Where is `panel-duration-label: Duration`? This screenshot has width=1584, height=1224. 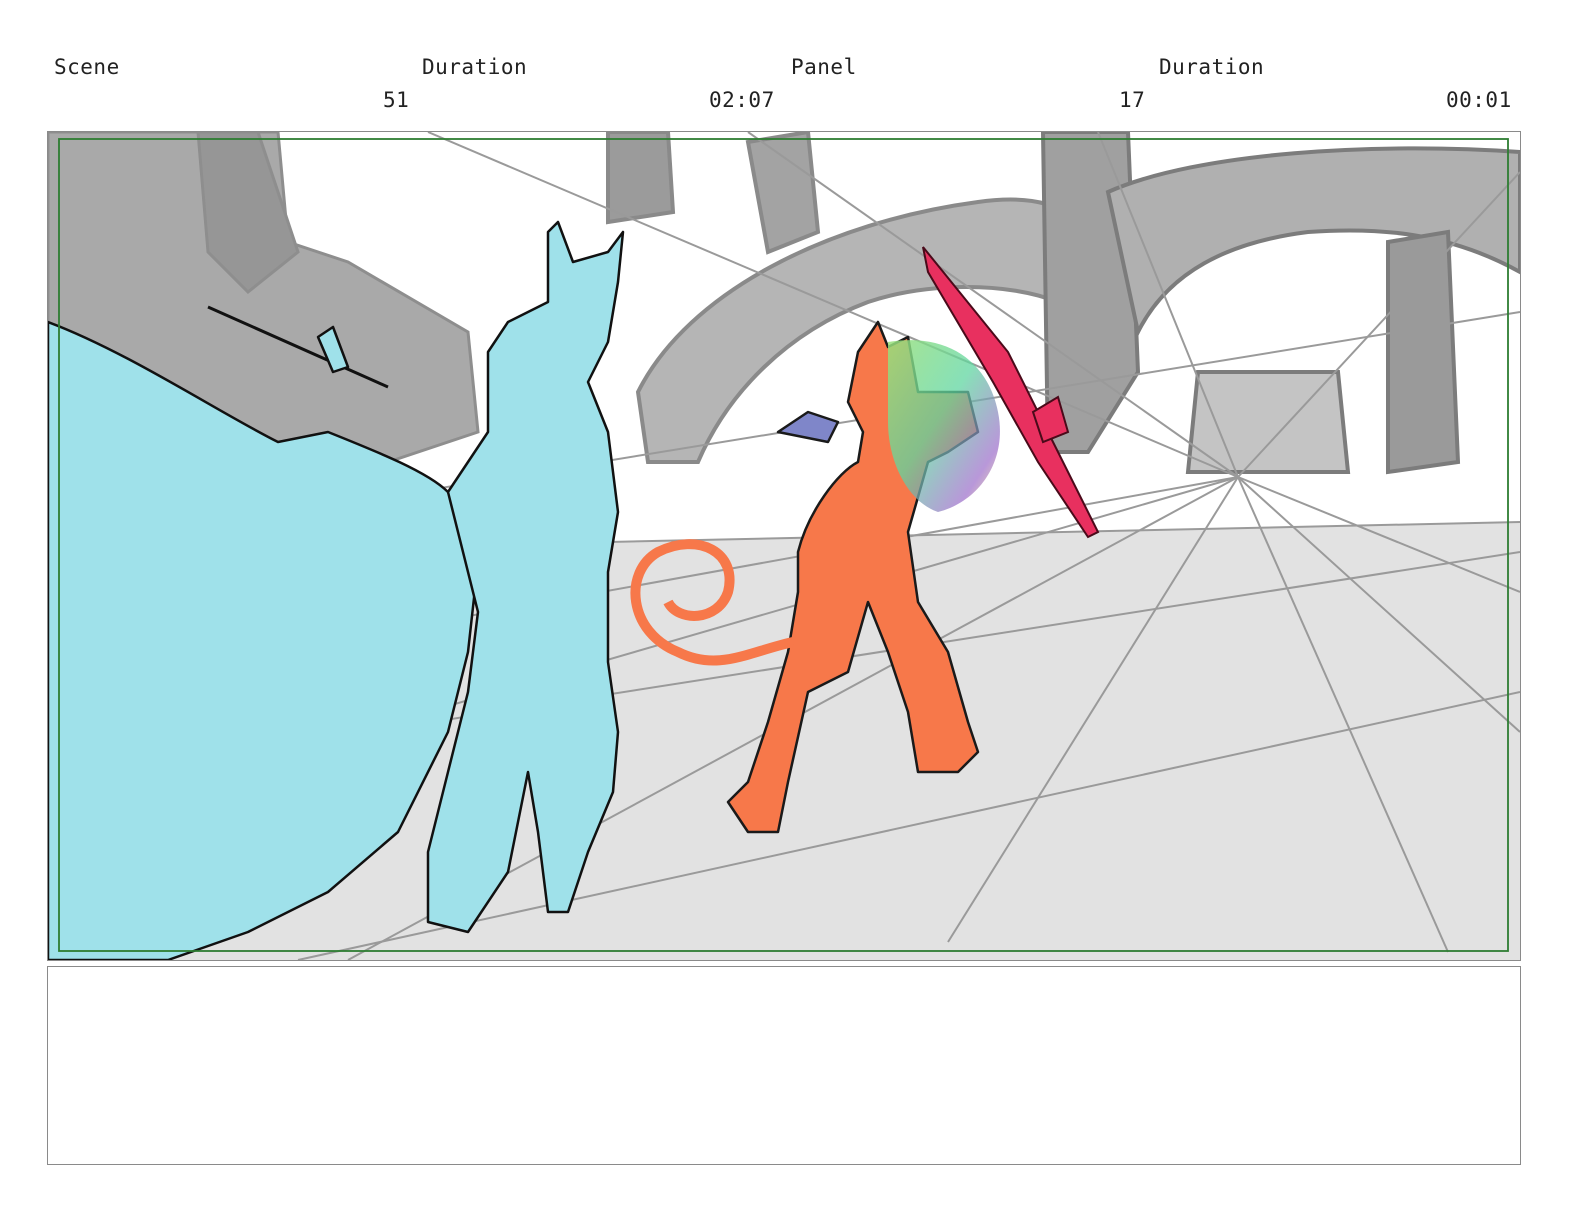
panel-duration-label: Duration is located at coordinates (1212, 67).